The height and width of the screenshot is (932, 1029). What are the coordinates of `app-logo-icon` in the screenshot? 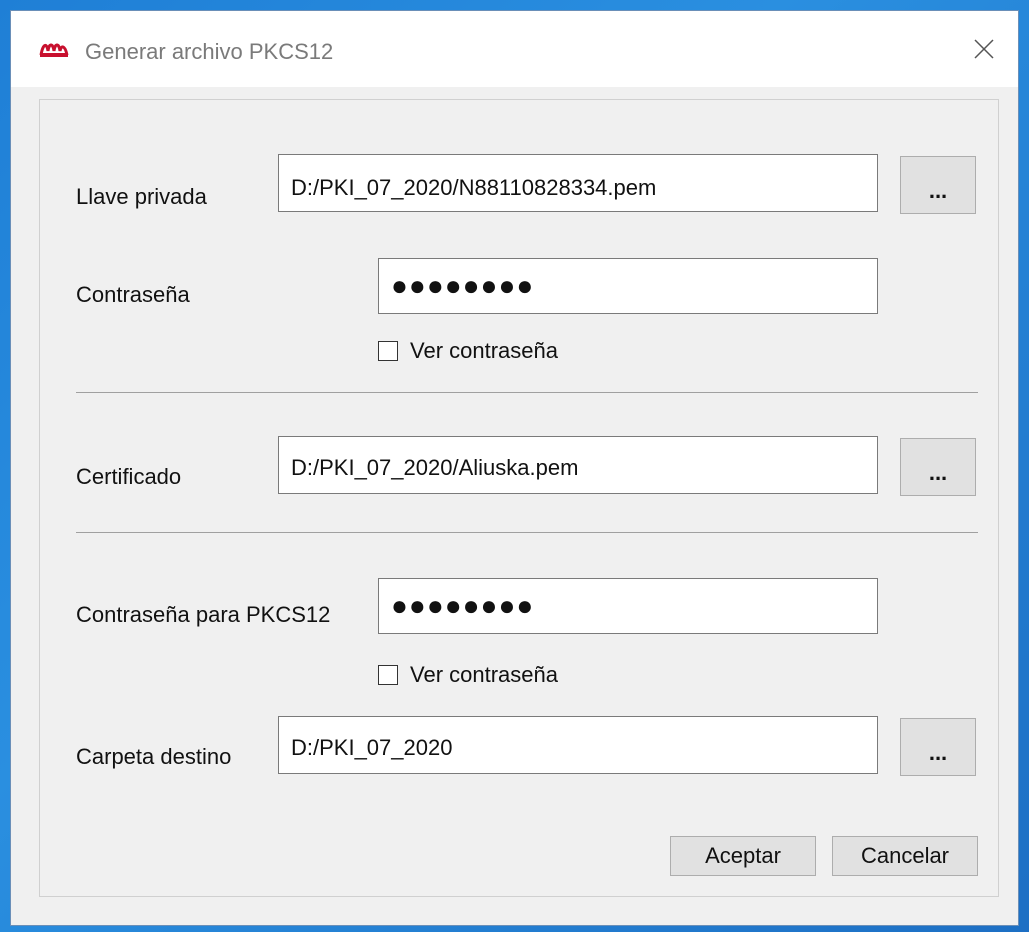 It's located at (54, 50).